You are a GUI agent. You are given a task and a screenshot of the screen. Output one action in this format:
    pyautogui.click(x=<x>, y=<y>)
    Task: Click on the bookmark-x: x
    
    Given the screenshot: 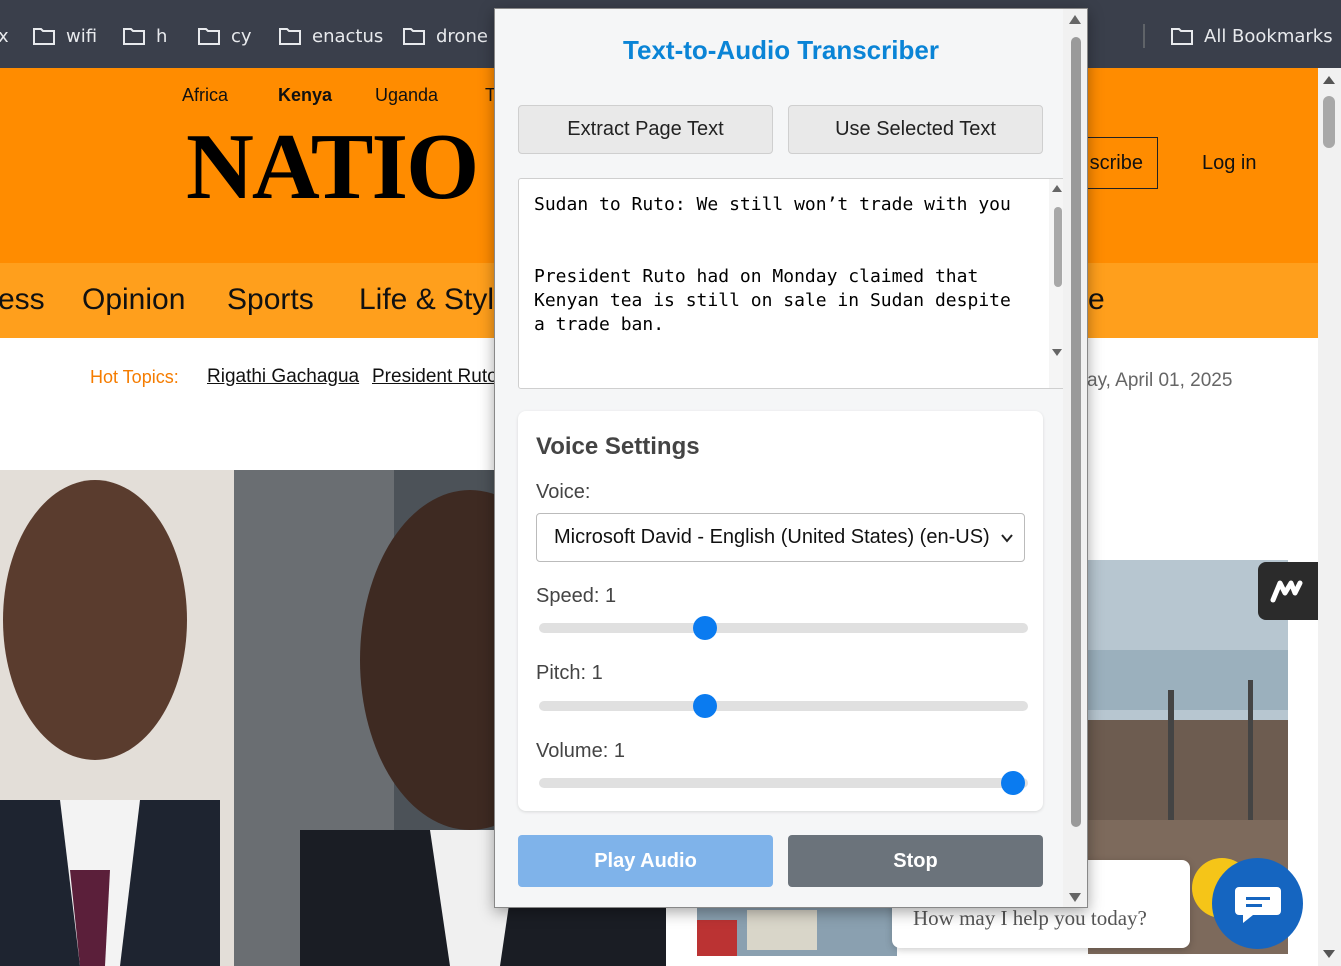 What is the action you would take?
    pyautogui.click(x=4, y=36)
    